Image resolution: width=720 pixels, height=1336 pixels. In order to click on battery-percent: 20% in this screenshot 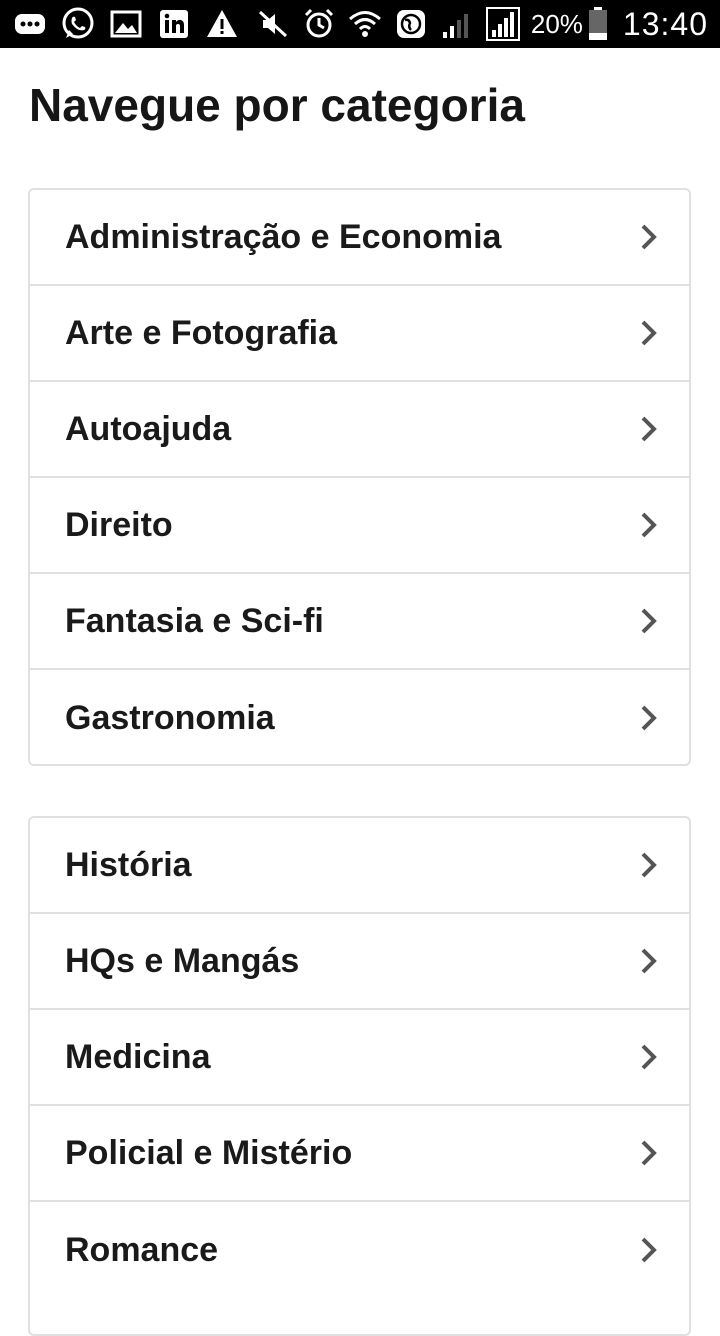, I will do `click(556, 23)`.